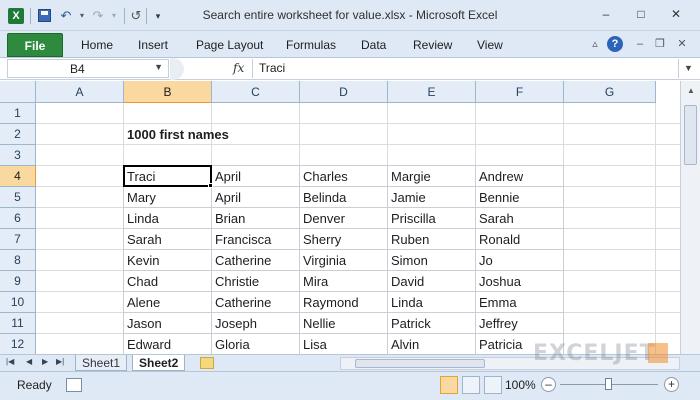 The width and height of the screenshot is (700, 400). I want to click on name-cell: Virginia, so click(344, 260).